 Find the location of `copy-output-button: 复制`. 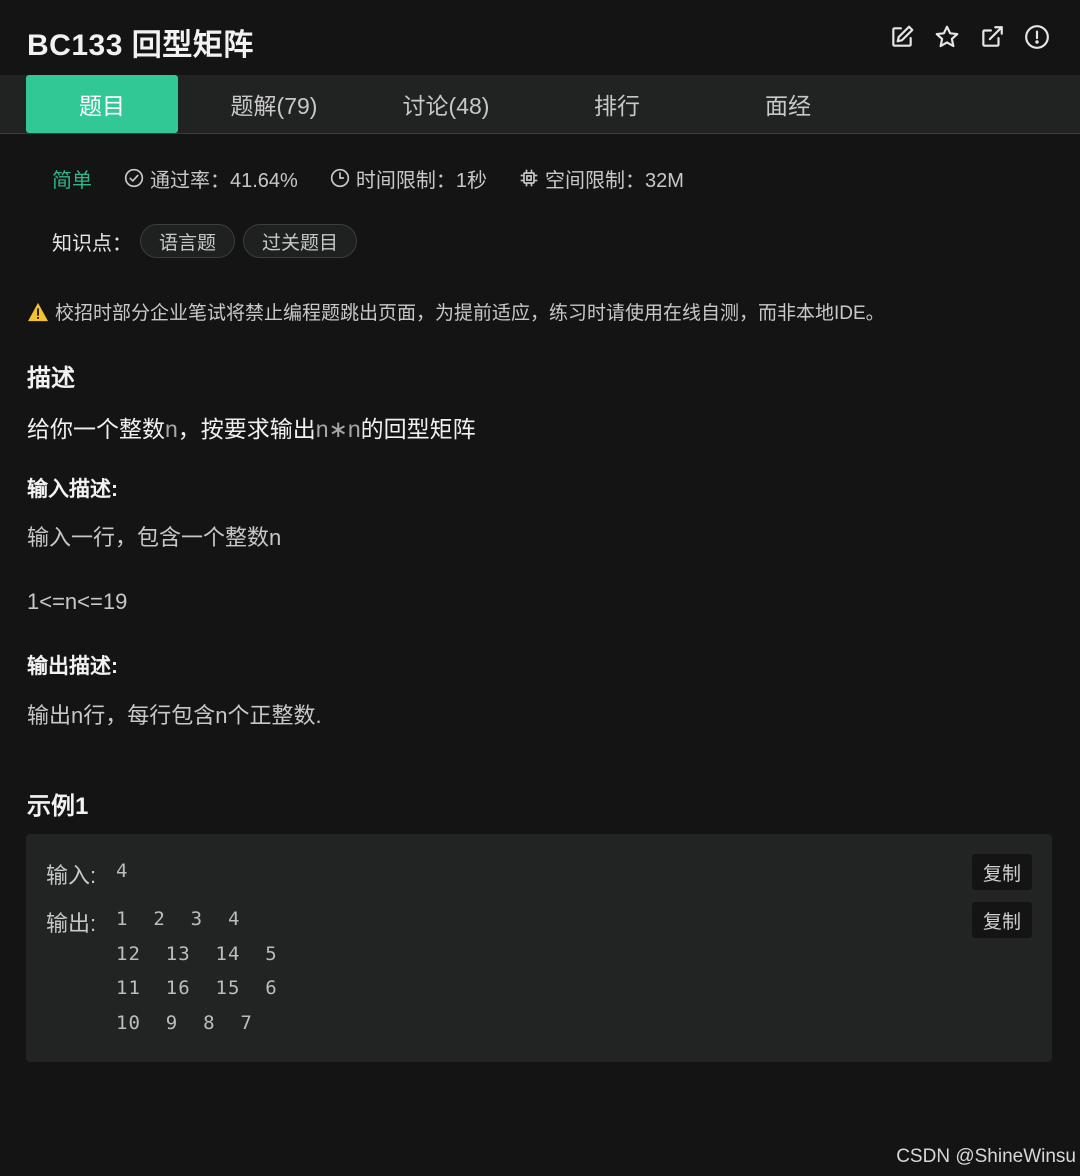

copy-output-button: 复制 is located at coordinates (1002, 920).